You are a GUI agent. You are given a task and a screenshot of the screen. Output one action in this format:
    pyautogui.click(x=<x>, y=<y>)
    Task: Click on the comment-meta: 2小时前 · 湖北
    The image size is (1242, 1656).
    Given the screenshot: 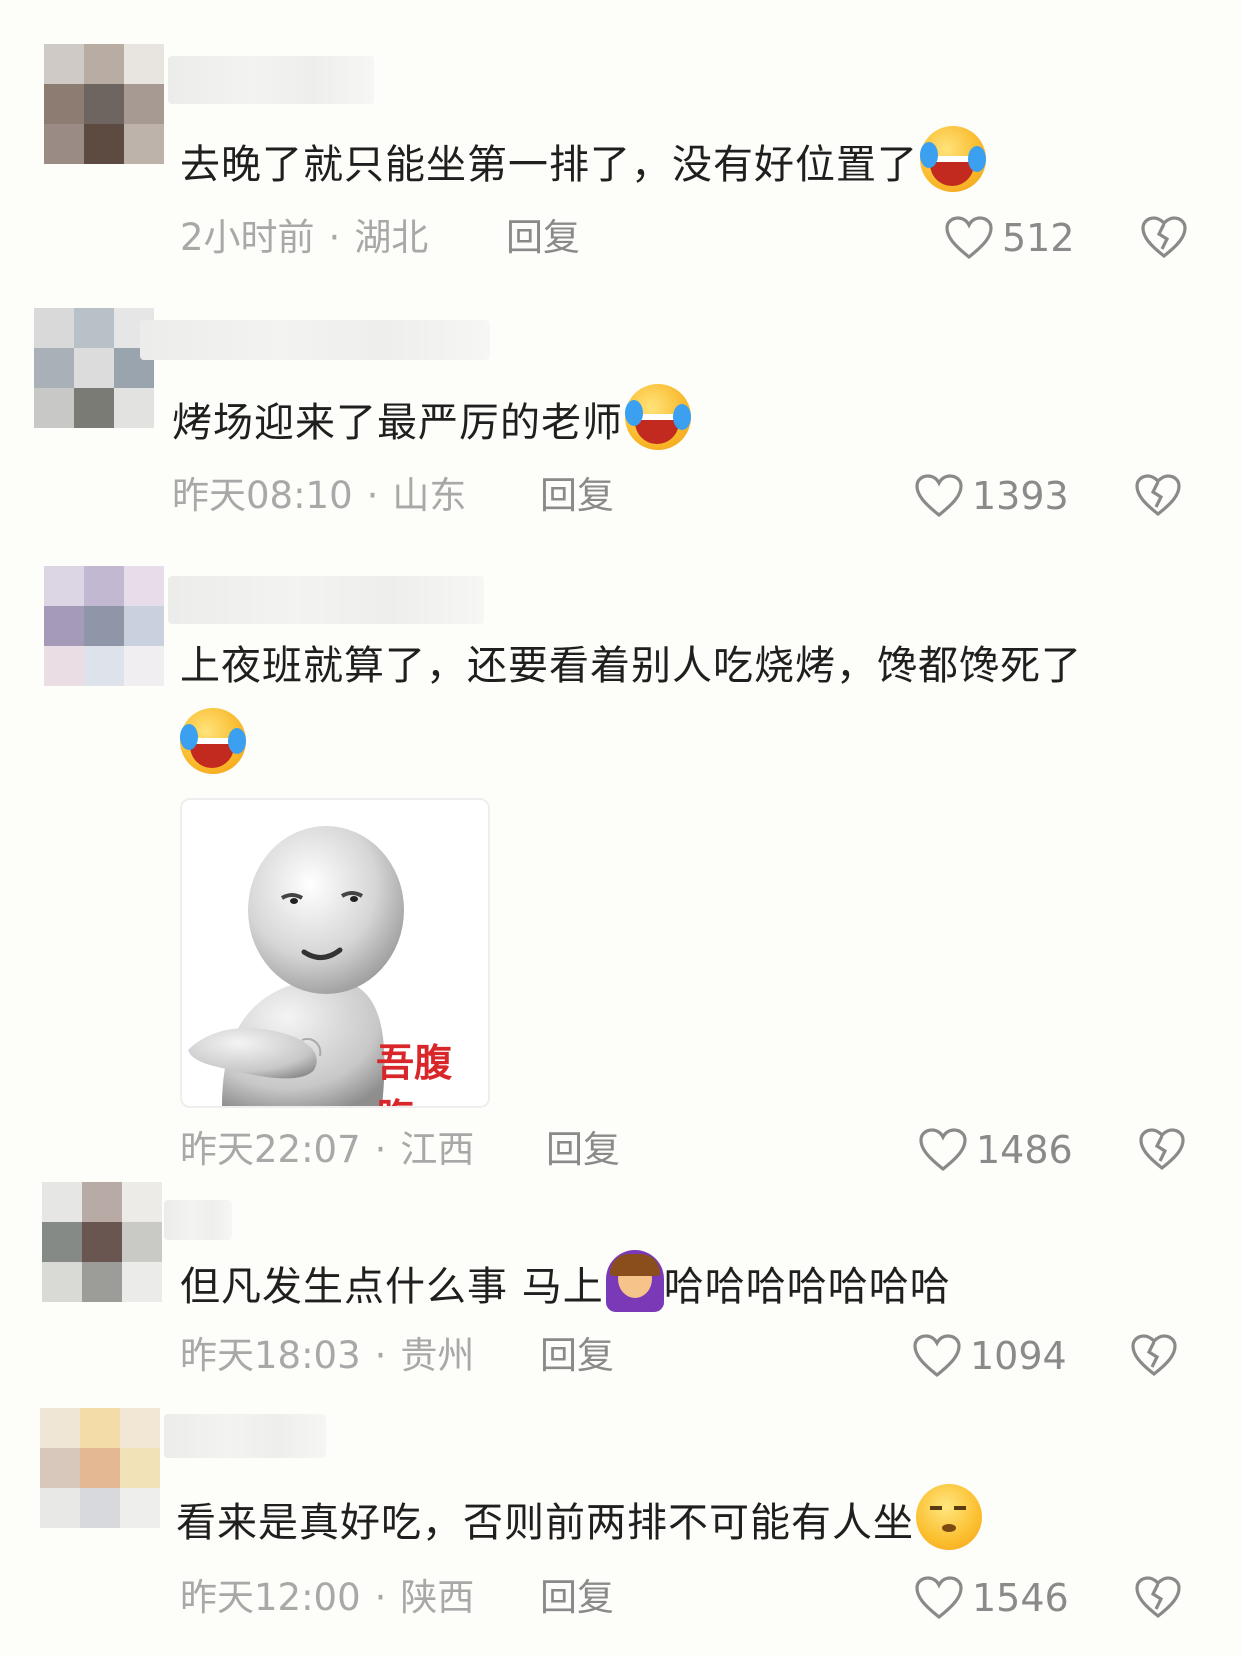 What is the action you would take?
    pyautogui.click(x=304, y=237)
    